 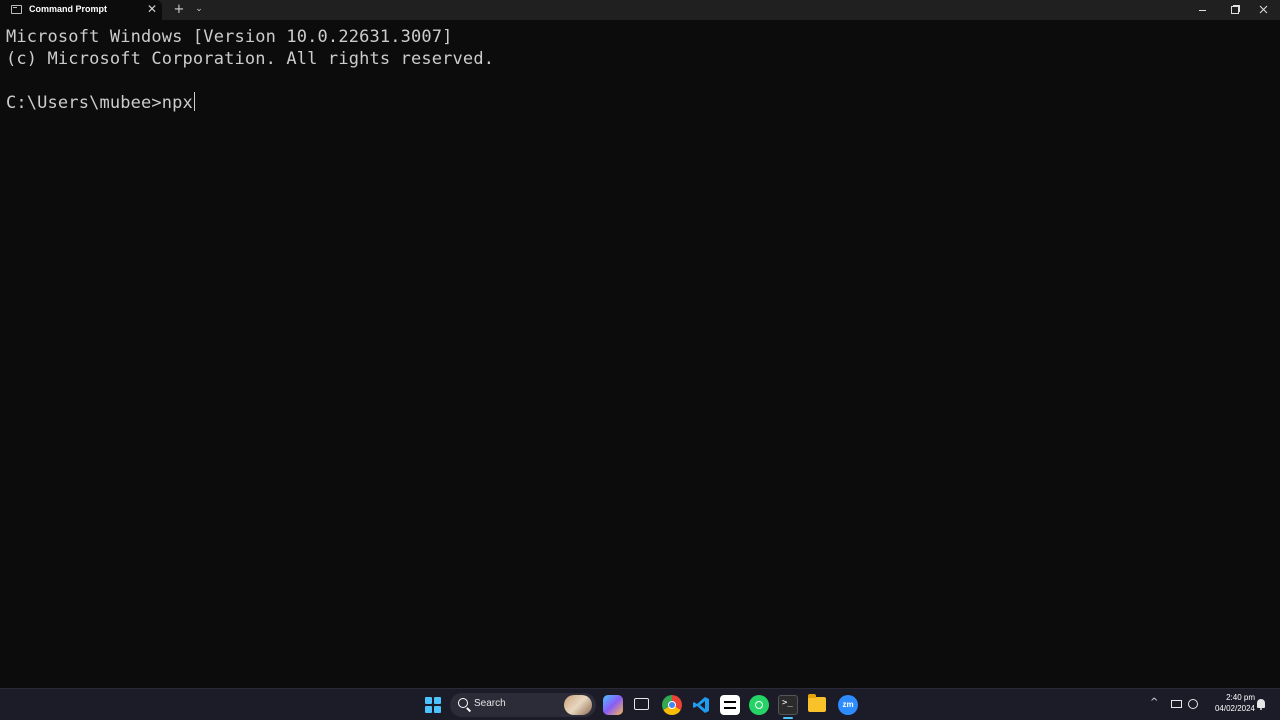 I want to click on close-icon, so click(x=1263, y=9).